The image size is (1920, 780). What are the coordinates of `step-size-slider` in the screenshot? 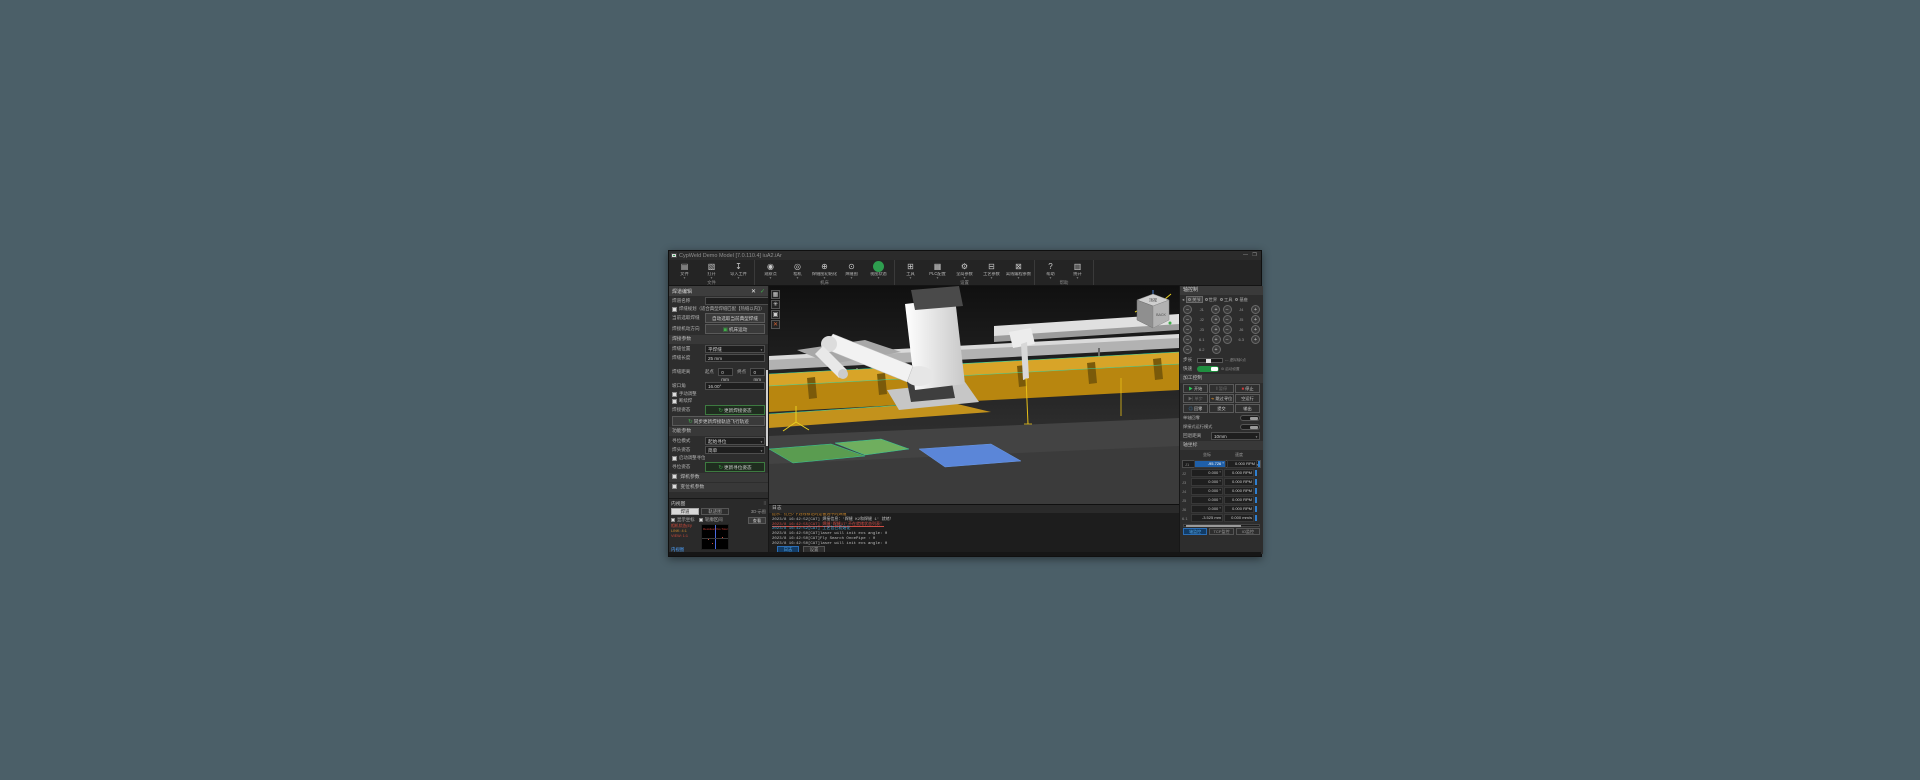 It's located at (1210, 360).